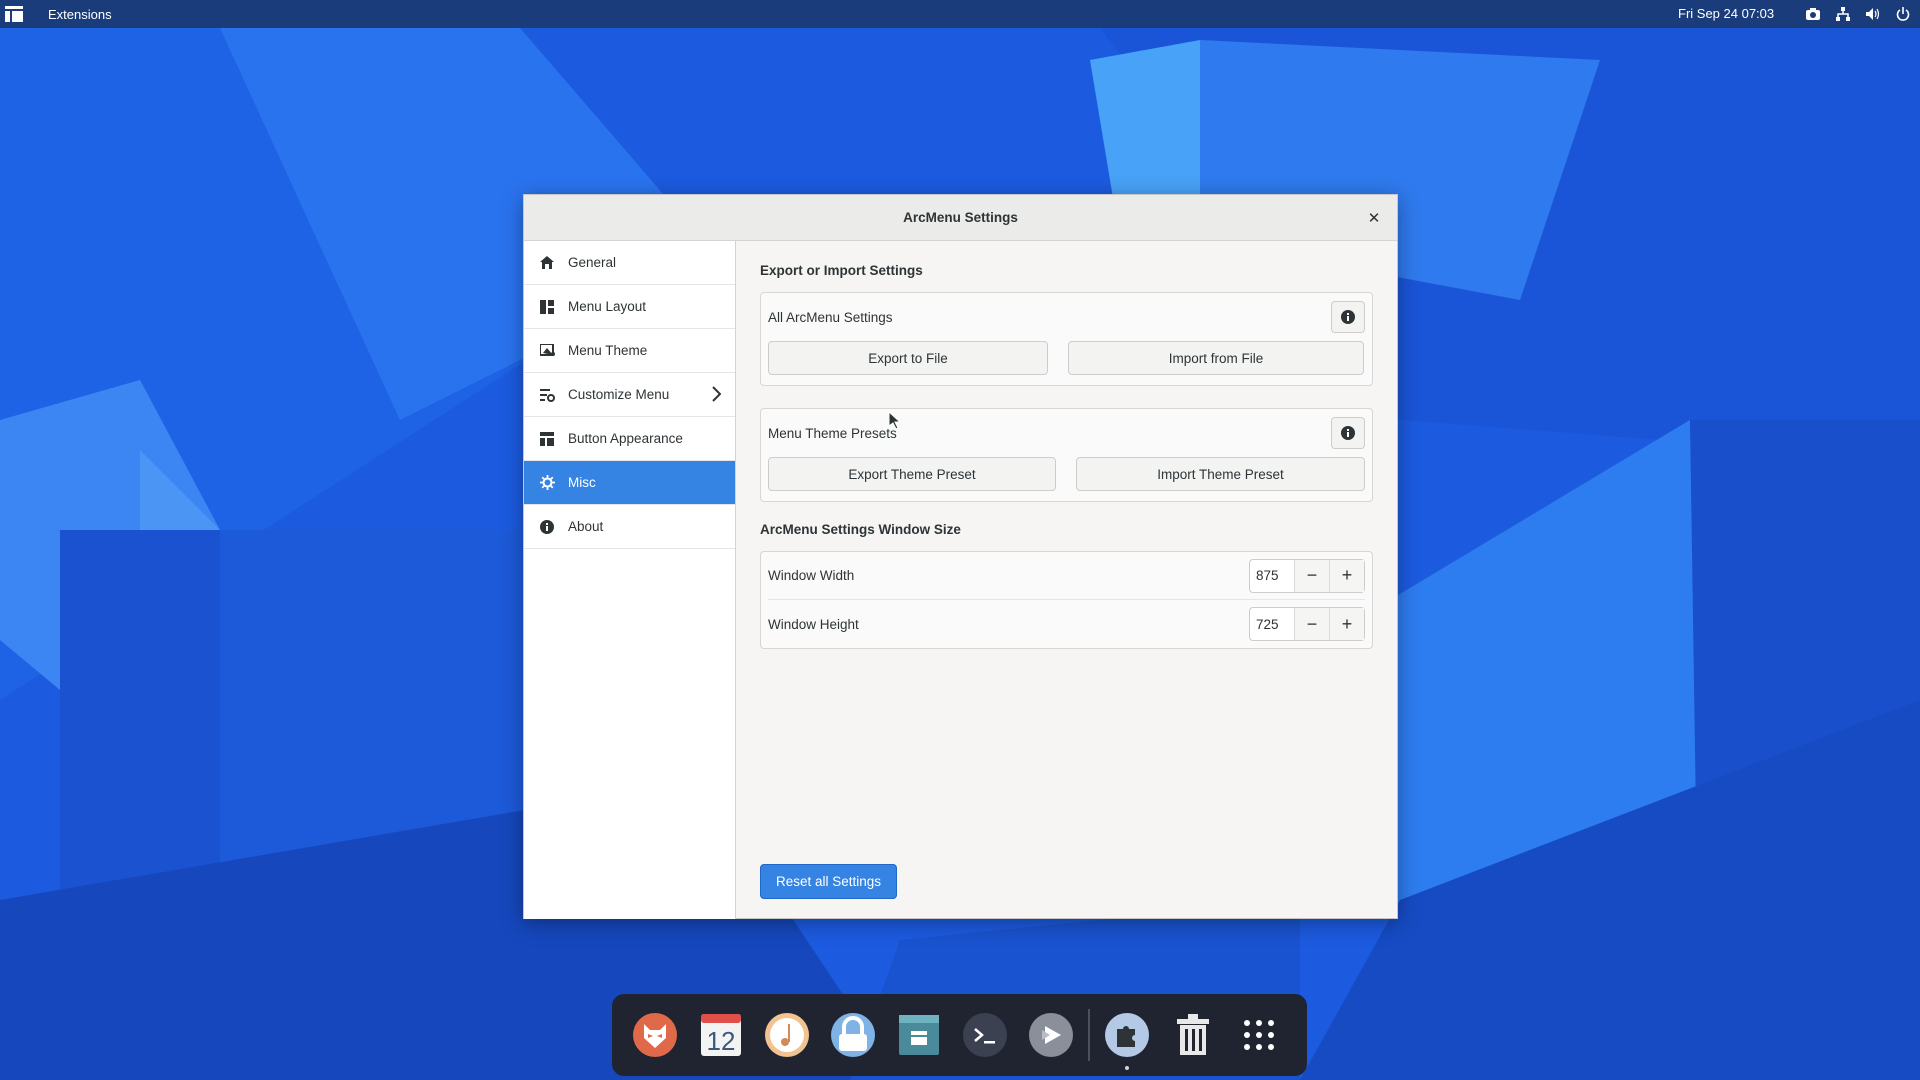 The height and width of the screenshot is (1080, 1920). I want to click on window-width-stepper: 875 − +, so click(1307, 575).